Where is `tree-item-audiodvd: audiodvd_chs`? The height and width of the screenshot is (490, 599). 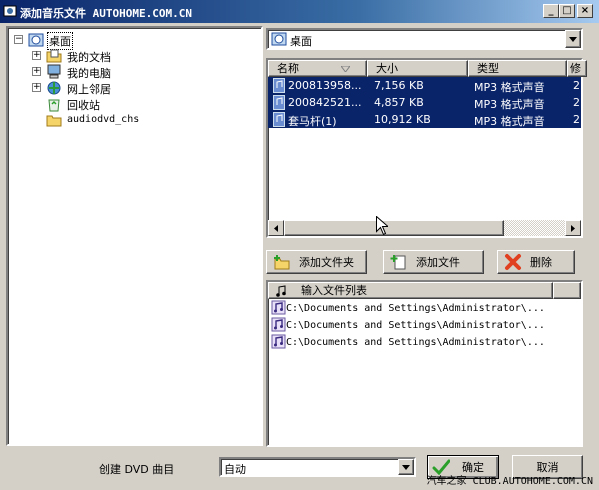
tree-item-audiodvd: audiodvd_chs is located at coordinates (146, 120).